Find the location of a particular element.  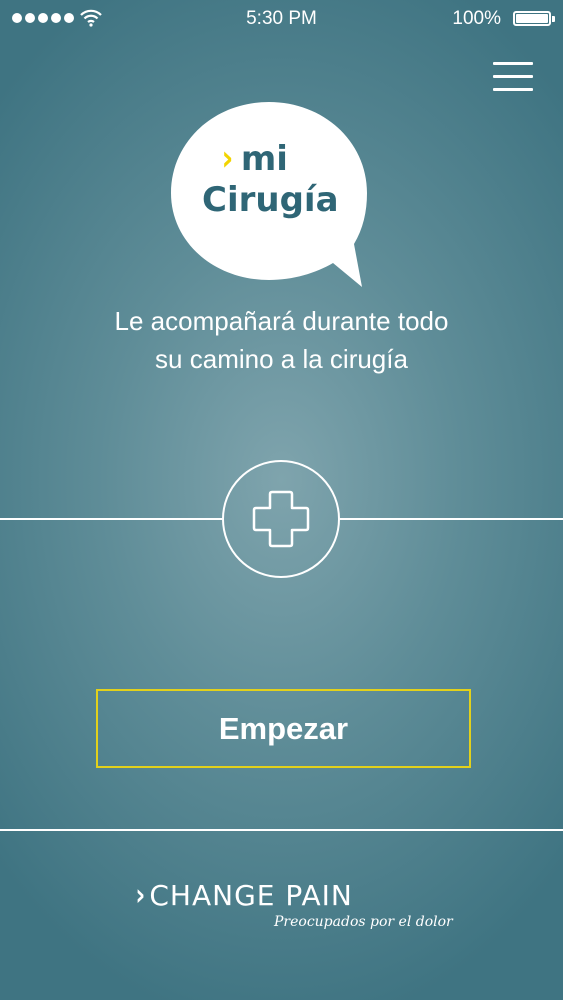

battery-icon is located at coordinates (532, 18).